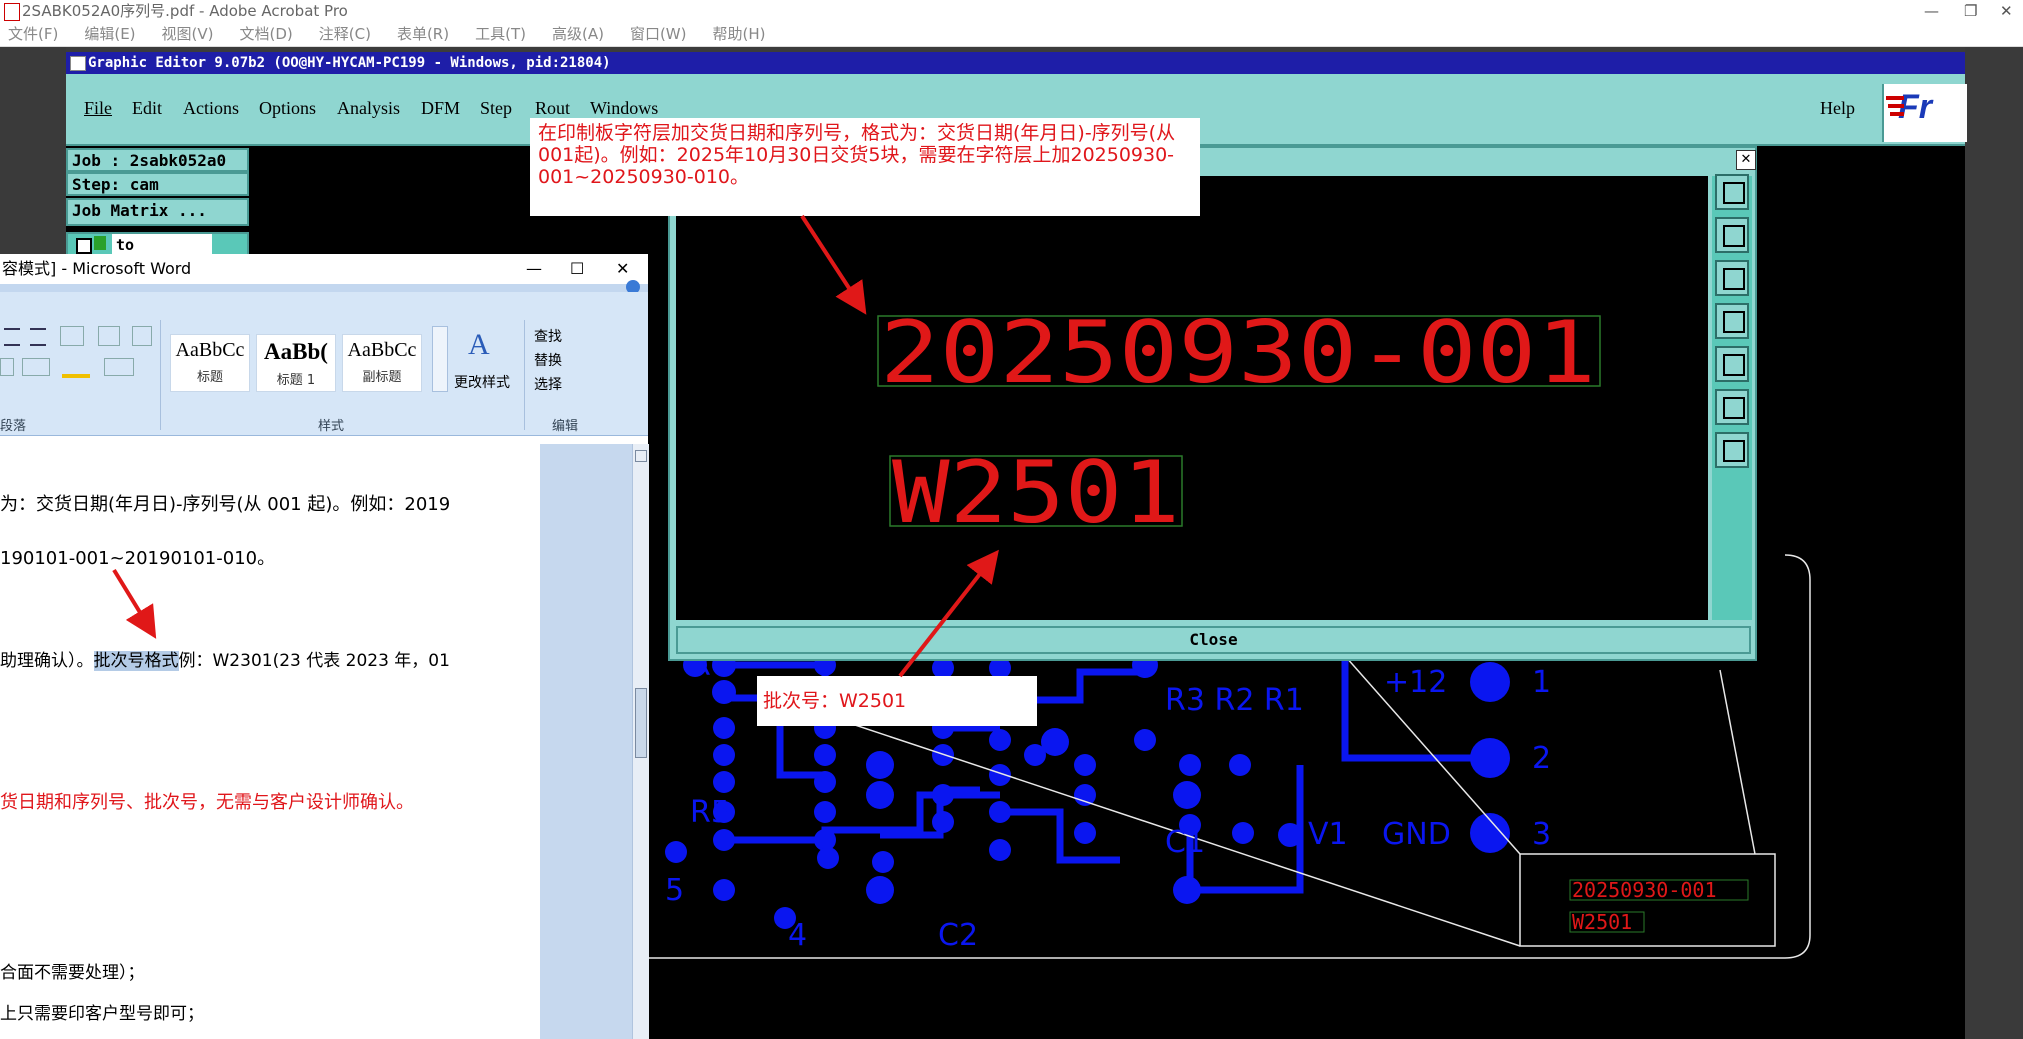  What do you see at coordinates (134, 603) in the screenshot?
I see `arrow-to-highlight` at bounding box center [134, 603].